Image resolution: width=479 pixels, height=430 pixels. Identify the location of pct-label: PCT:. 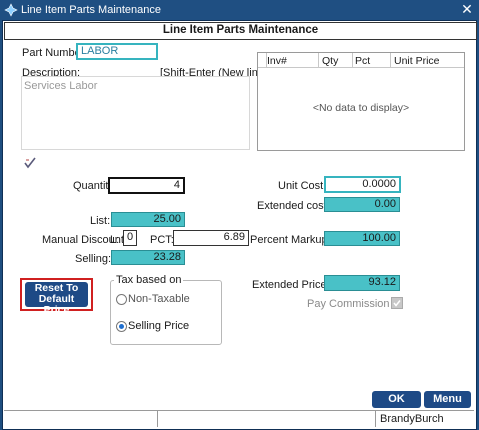
(162, 240).